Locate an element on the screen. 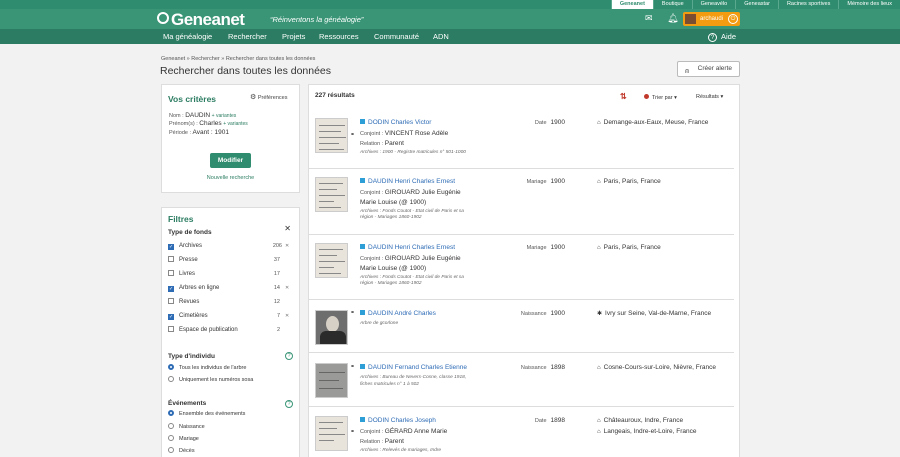  tab-geneanet: Geneanet is located at coordinates (631, 4).